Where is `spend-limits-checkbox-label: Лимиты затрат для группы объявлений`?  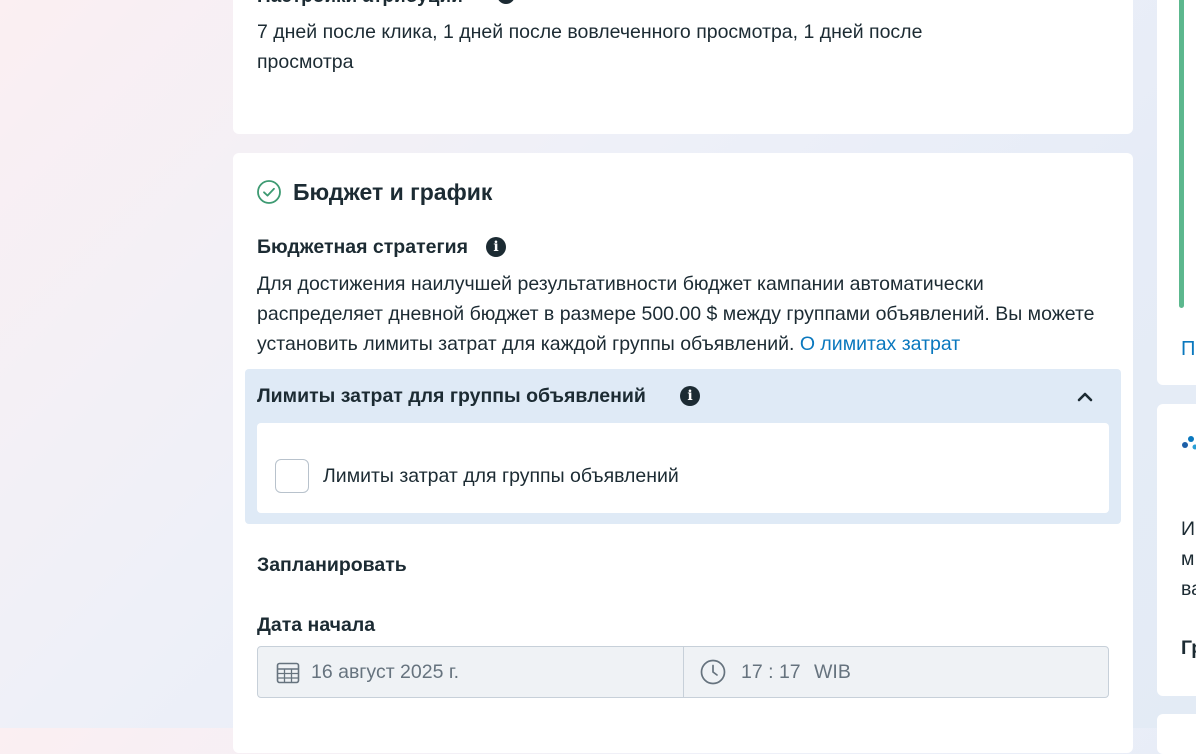 spend-limits-checkbox-label: Лимиты затрат для группы объявлений is located at coordinates (501, 476).